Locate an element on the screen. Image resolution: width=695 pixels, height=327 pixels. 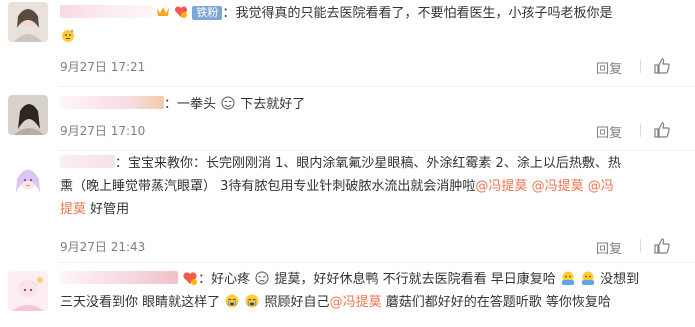
comment-content: 下去就好了 is located at coordinates (271, 104).